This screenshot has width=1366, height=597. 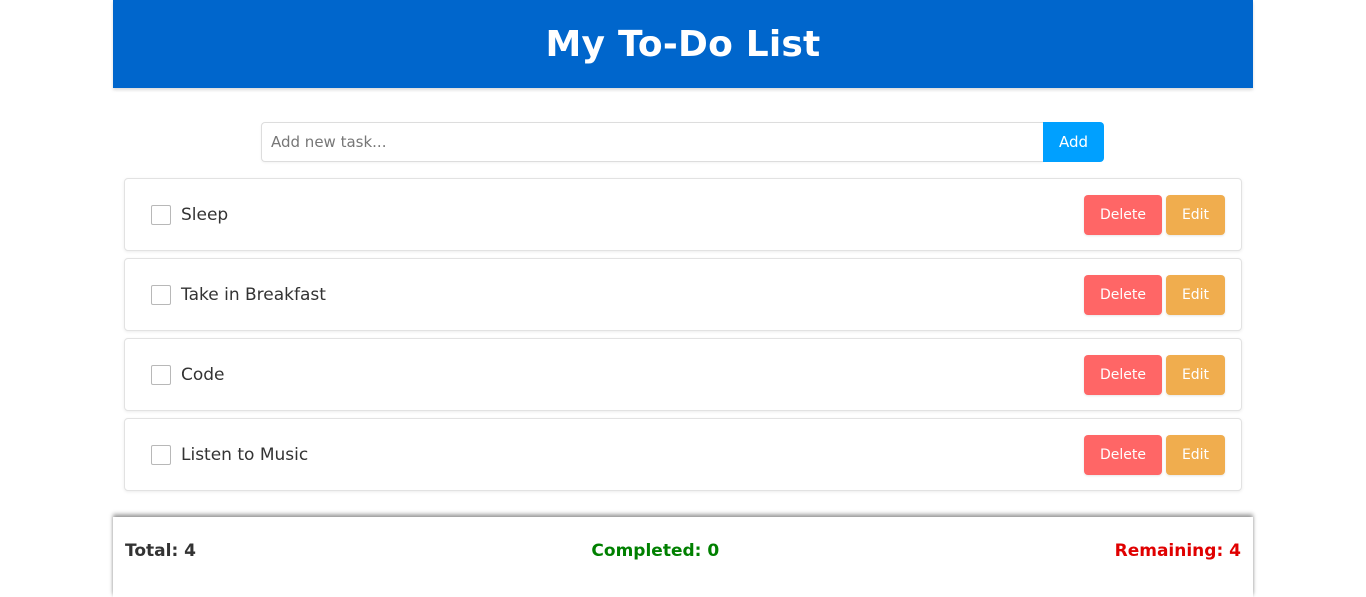 I want to click on completed-count: Completed: 0, so click(x=655, y=551).